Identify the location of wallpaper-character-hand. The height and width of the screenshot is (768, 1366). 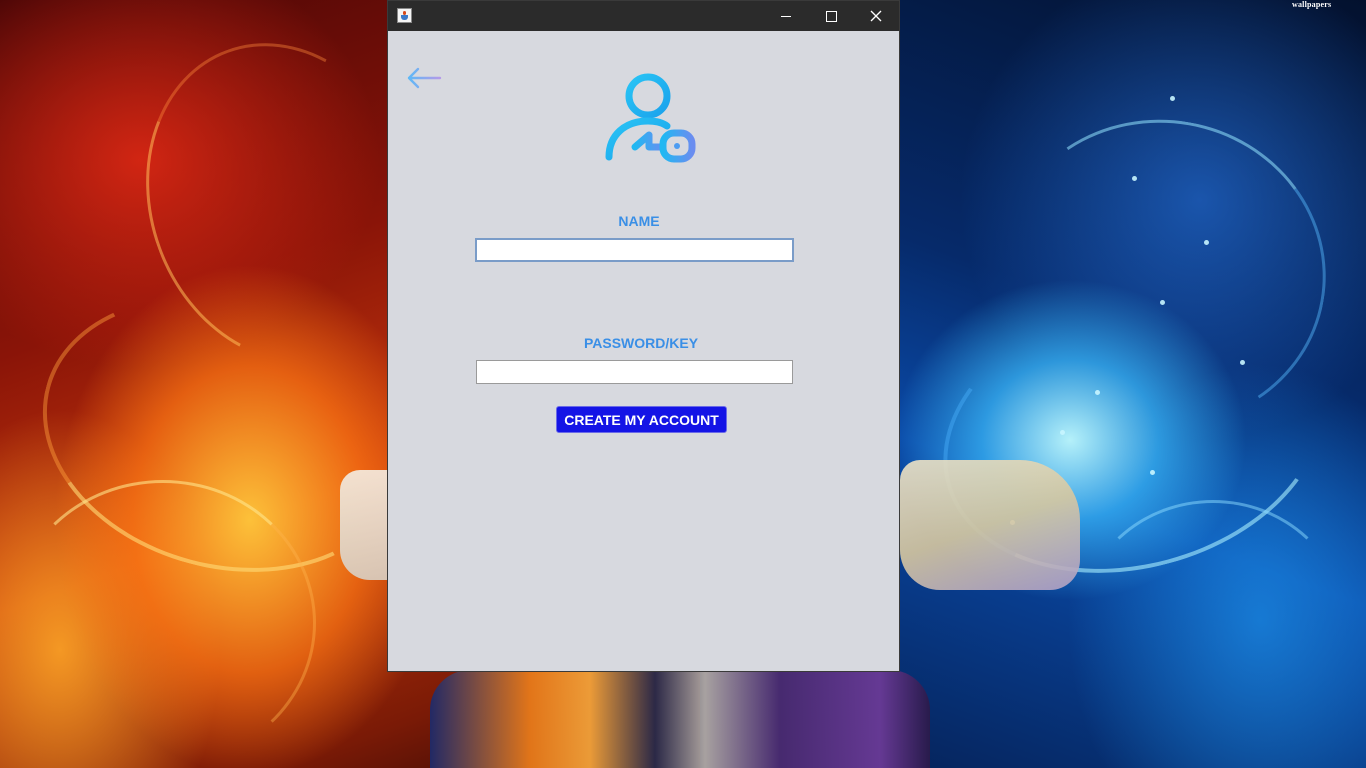
(364, 525).